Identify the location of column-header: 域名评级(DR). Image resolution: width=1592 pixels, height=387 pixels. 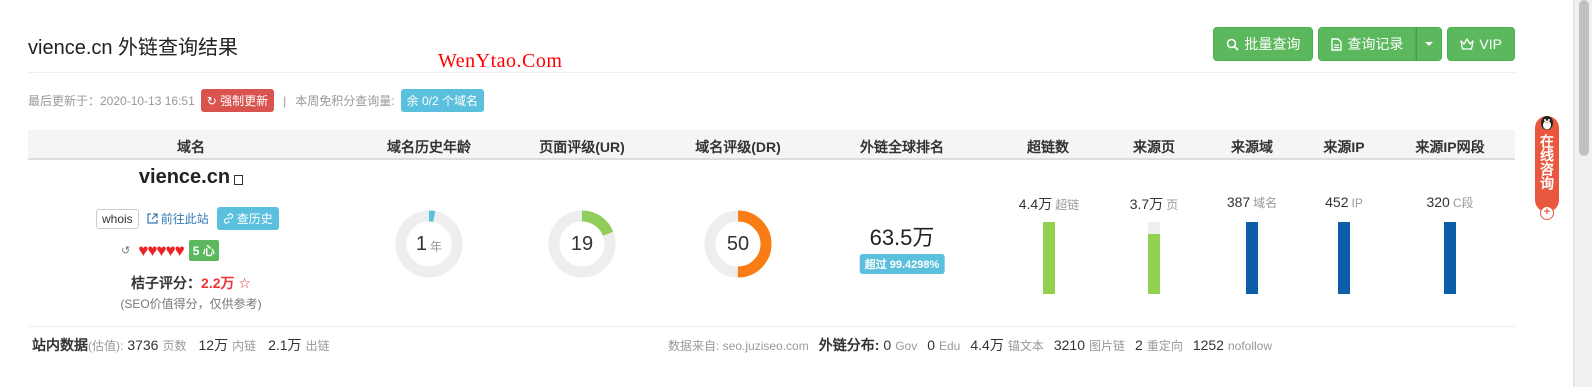
(738, 147).